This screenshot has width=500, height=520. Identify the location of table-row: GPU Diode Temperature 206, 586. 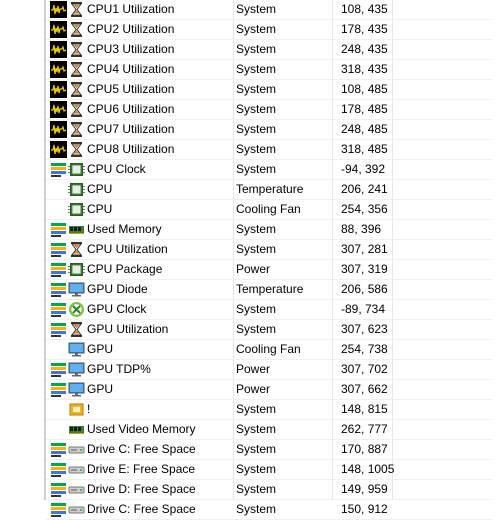
(269, 290).